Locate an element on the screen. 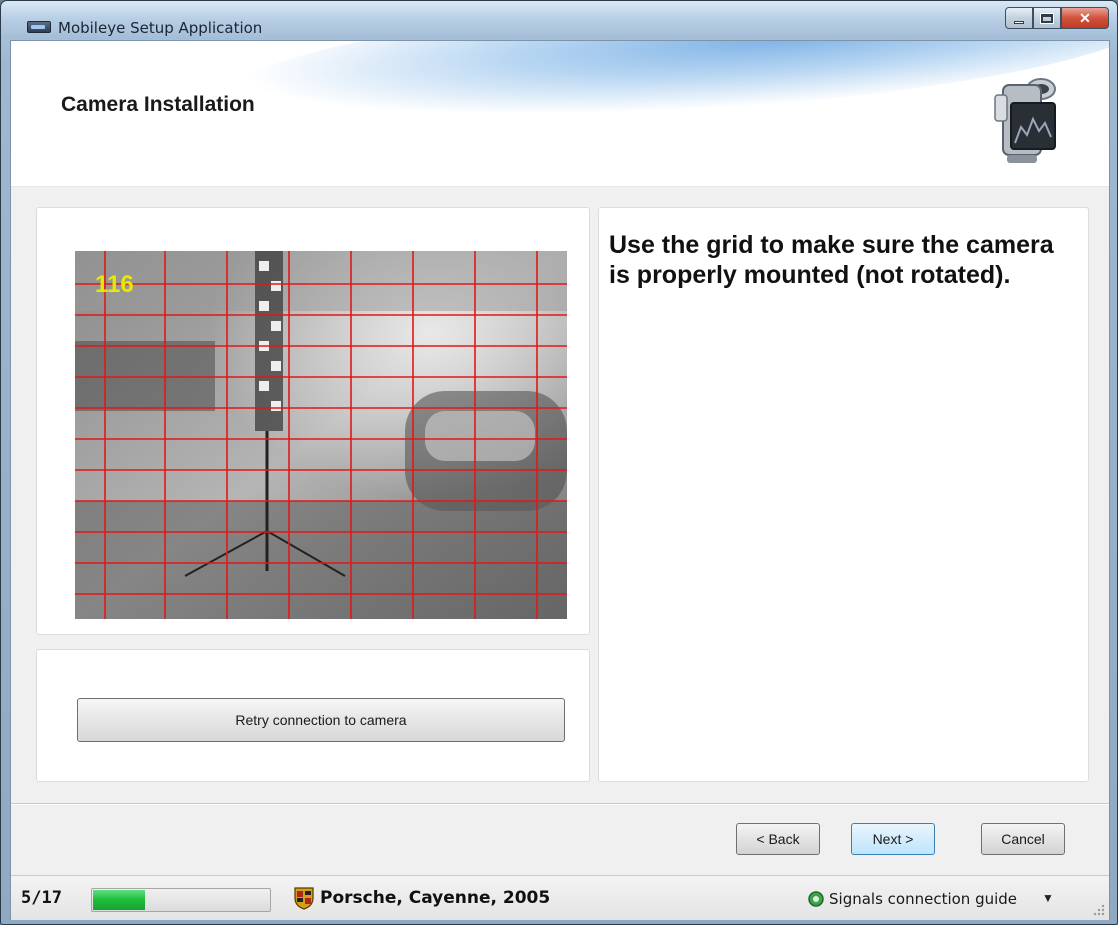  progress-fill is located at coordinates (119, 900).